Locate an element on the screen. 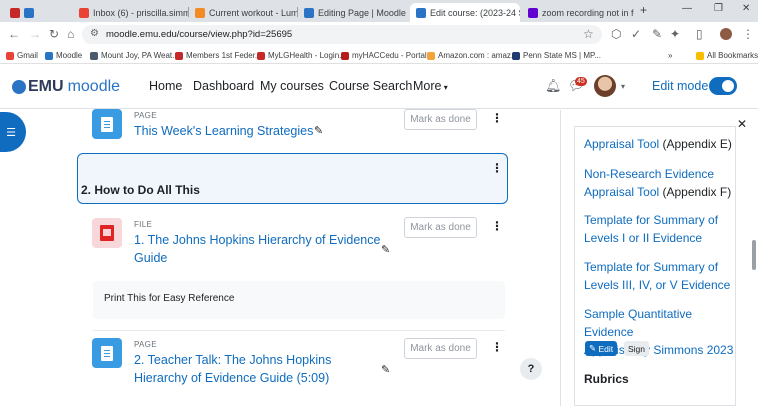 Image resolution: width=758 pixels, height=406 pixels. weather-icon is located at coordinates (94, 55).